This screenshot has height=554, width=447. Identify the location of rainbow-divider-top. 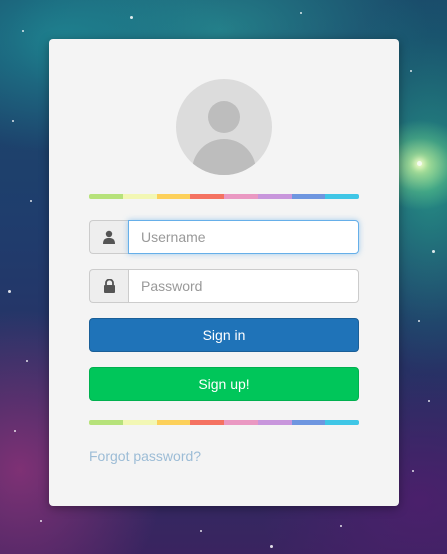
(224, 196).